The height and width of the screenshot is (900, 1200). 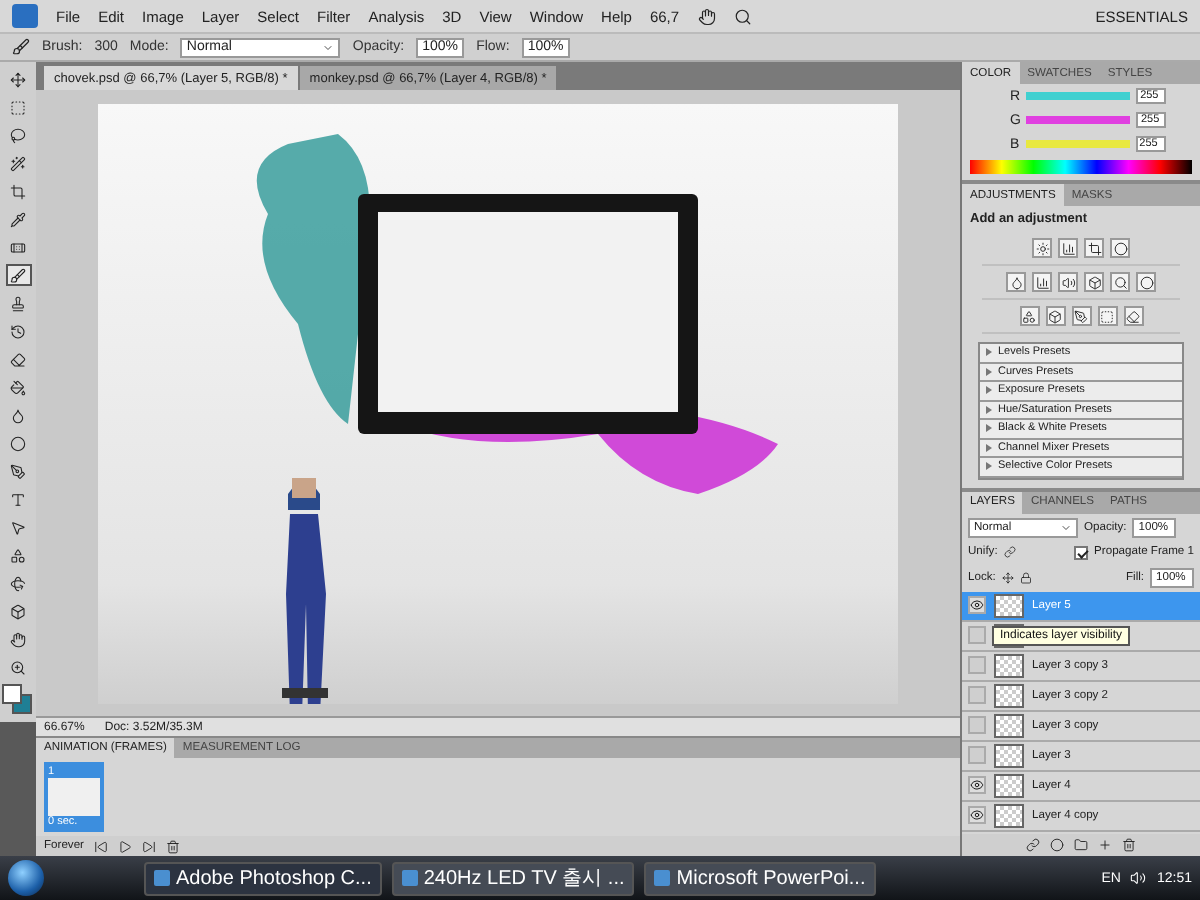 I want to click on stamp-icon, so click(x=18, y=303).